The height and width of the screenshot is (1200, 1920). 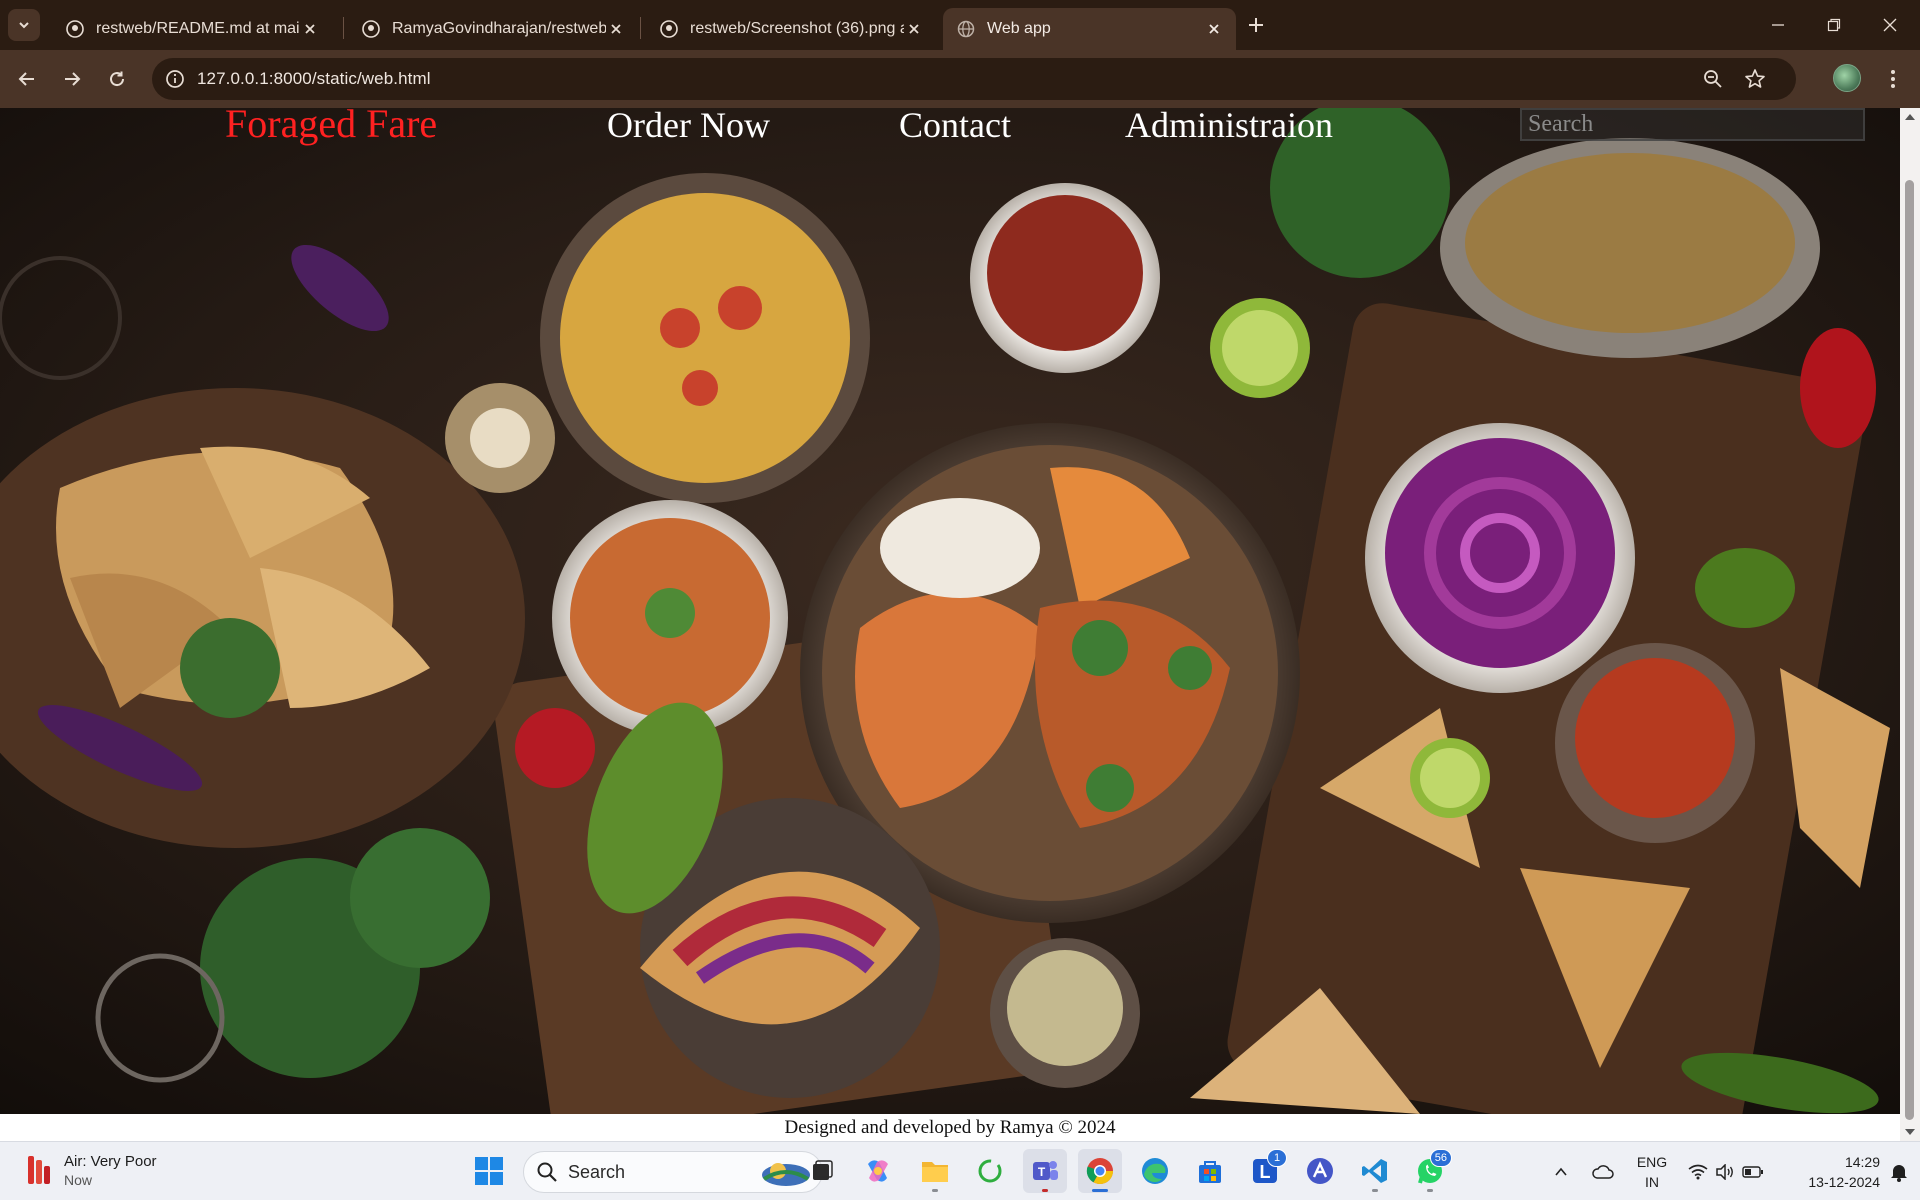 I want to click on wifi-status, so click(x=1698, y=1171).